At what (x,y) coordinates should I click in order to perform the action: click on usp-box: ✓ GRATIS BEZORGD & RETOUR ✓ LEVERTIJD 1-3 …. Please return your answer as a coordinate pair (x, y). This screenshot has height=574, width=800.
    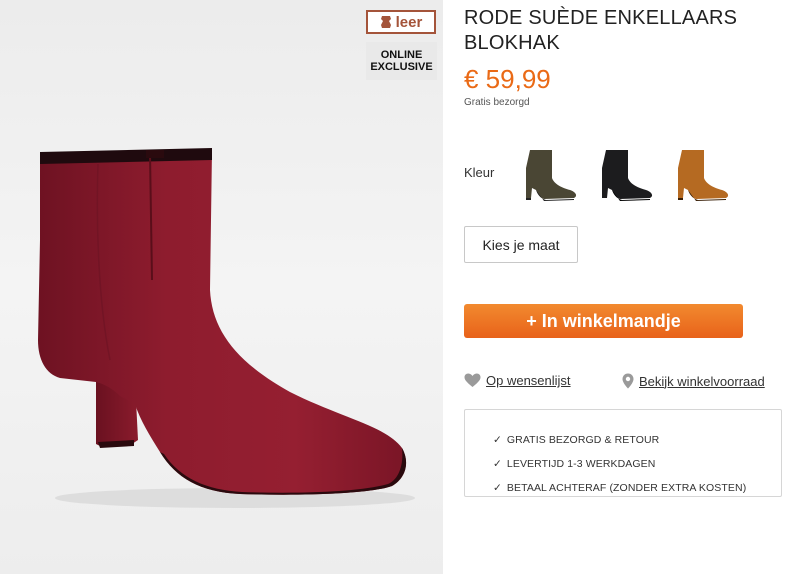
    Looking at the image, I should click on (623, 453).